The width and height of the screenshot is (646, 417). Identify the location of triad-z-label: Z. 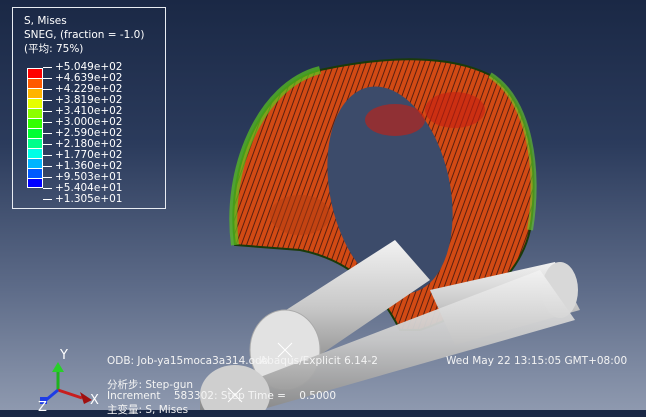
(42, 407).